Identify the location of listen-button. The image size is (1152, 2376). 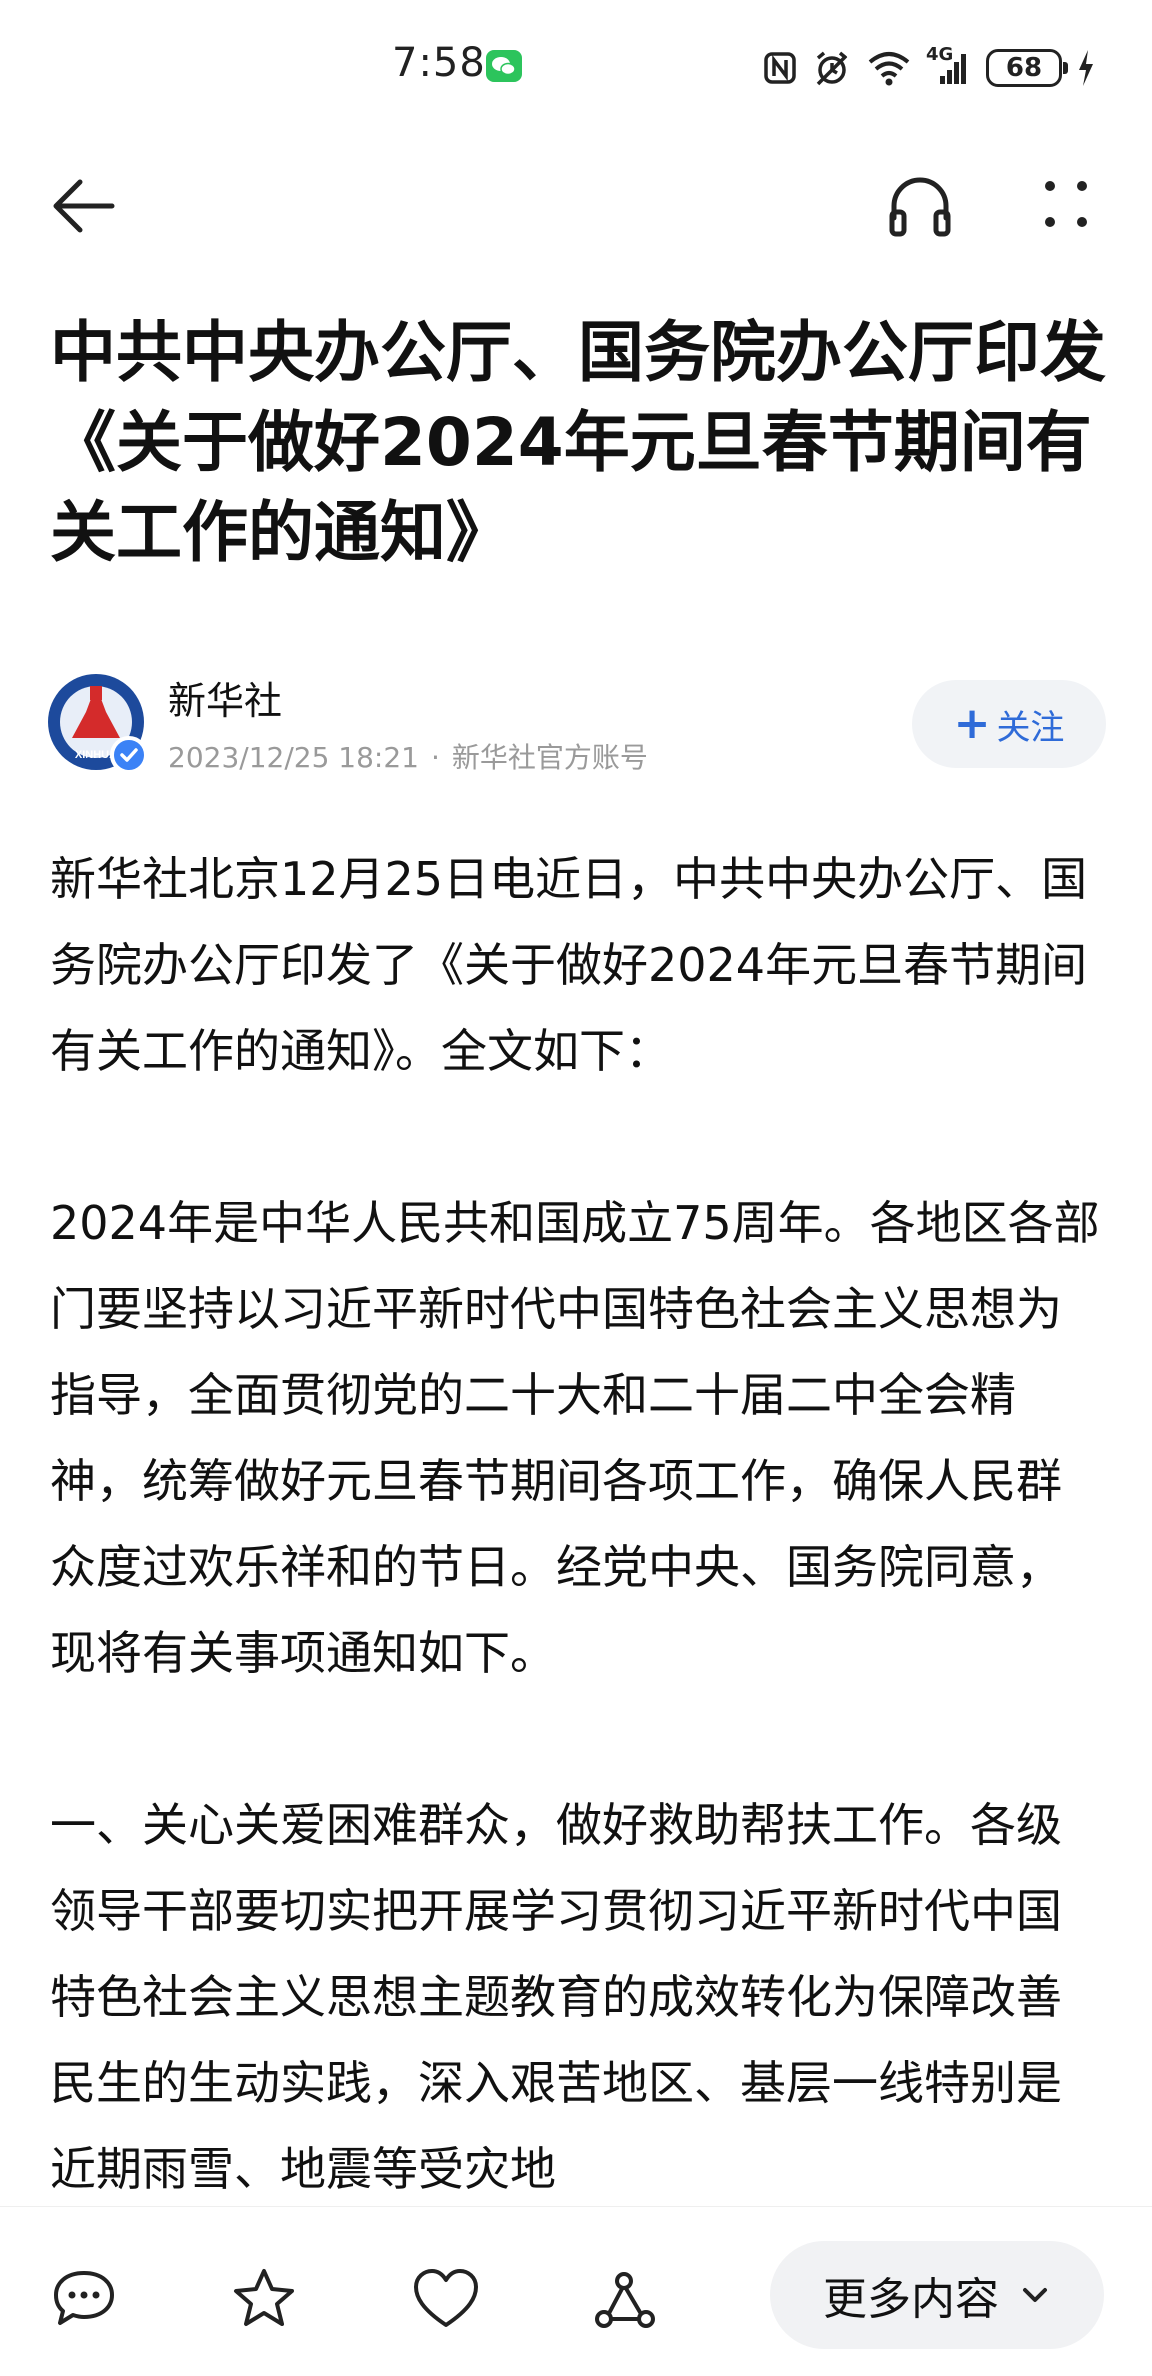
(920, 206).